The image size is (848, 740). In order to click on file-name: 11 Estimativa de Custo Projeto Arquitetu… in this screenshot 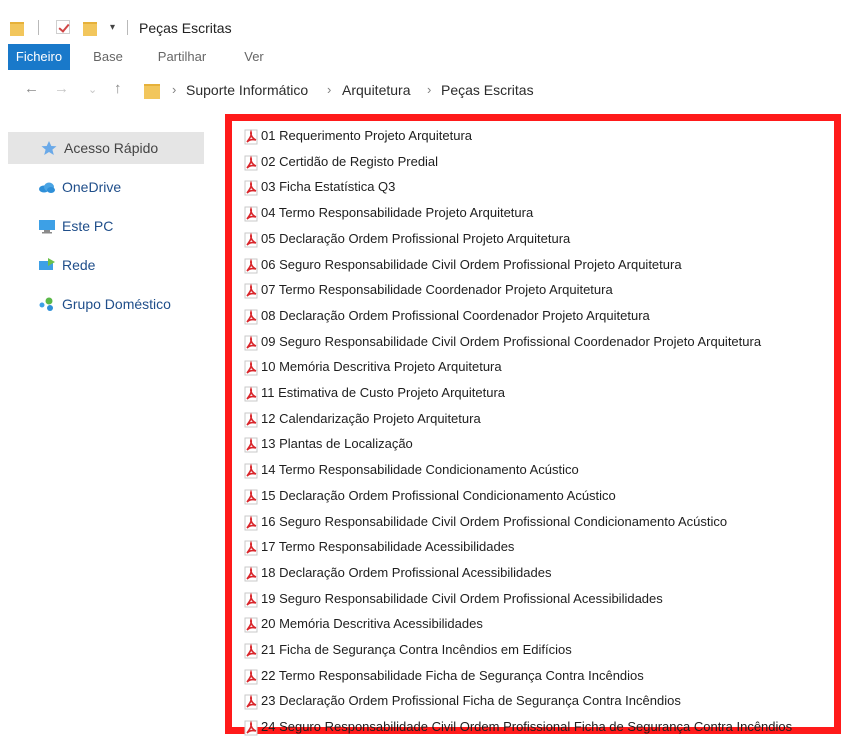, I will do `click(383, 392)`.